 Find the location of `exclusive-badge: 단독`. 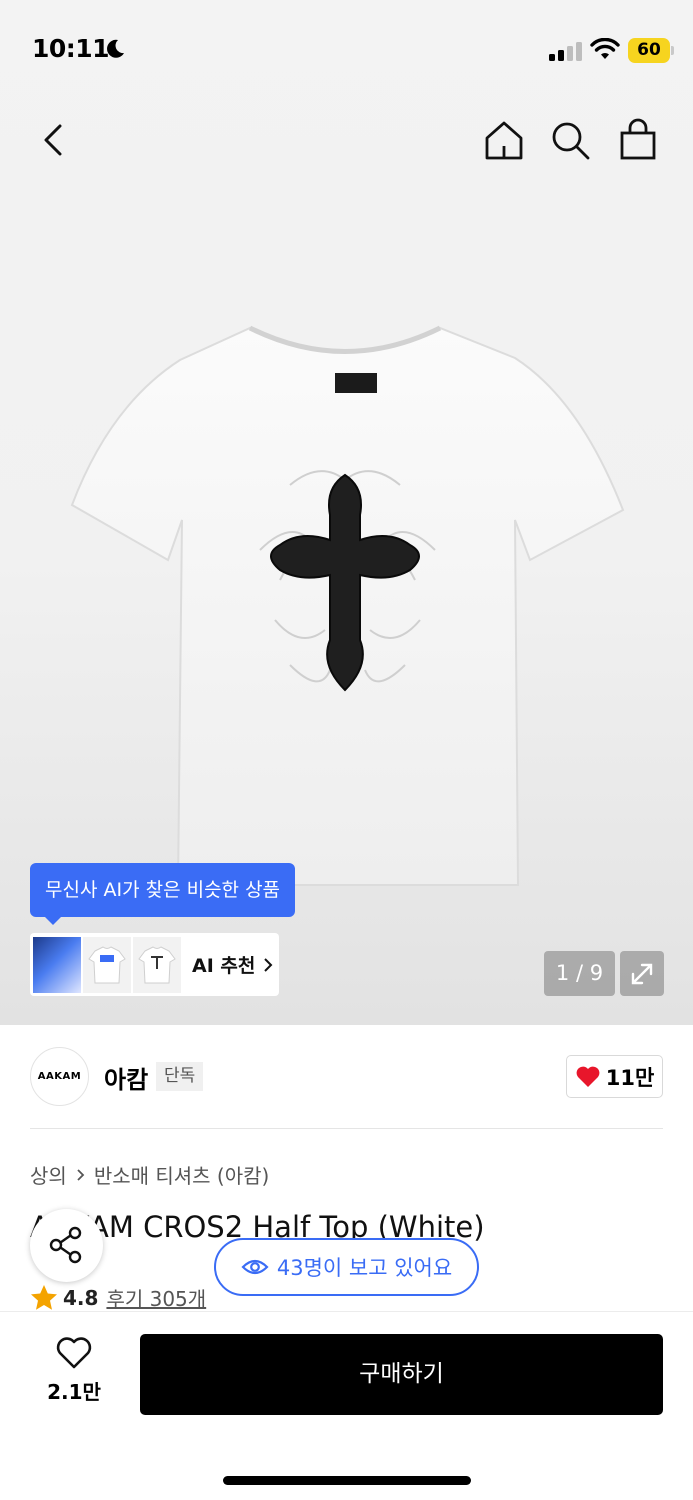

exclusive-badge: 단독 is located at coordinates (180, 1076).